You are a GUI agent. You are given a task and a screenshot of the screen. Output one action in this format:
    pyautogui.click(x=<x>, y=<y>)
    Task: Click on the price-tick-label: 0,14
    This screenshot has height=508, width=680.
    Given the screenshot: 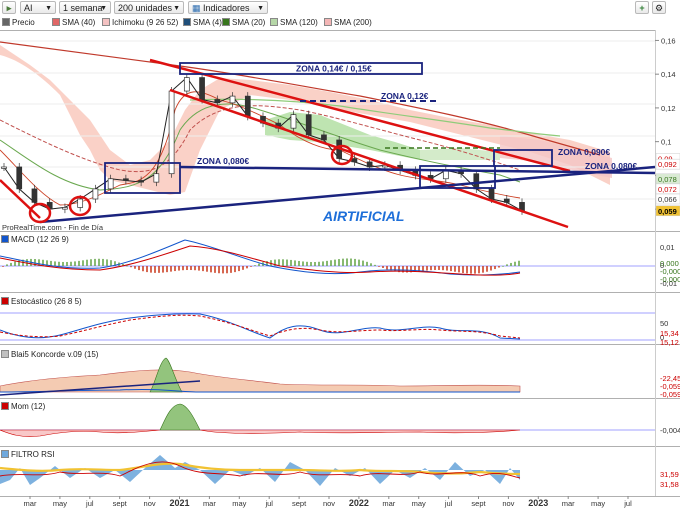 What is the action you would take?
    pyautogui.click(x=668, y=74)
    